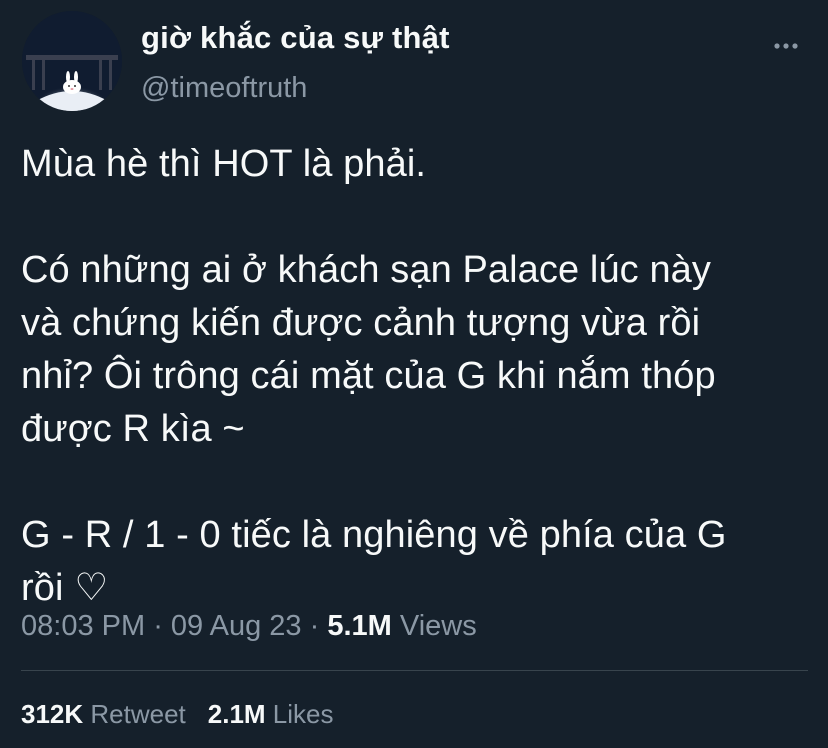 Image resolution: width=828 pixels, height=748 pixels. Describe the element at coordinates (434, 626) in the screenshot. I see `views-label: Views` at that location.